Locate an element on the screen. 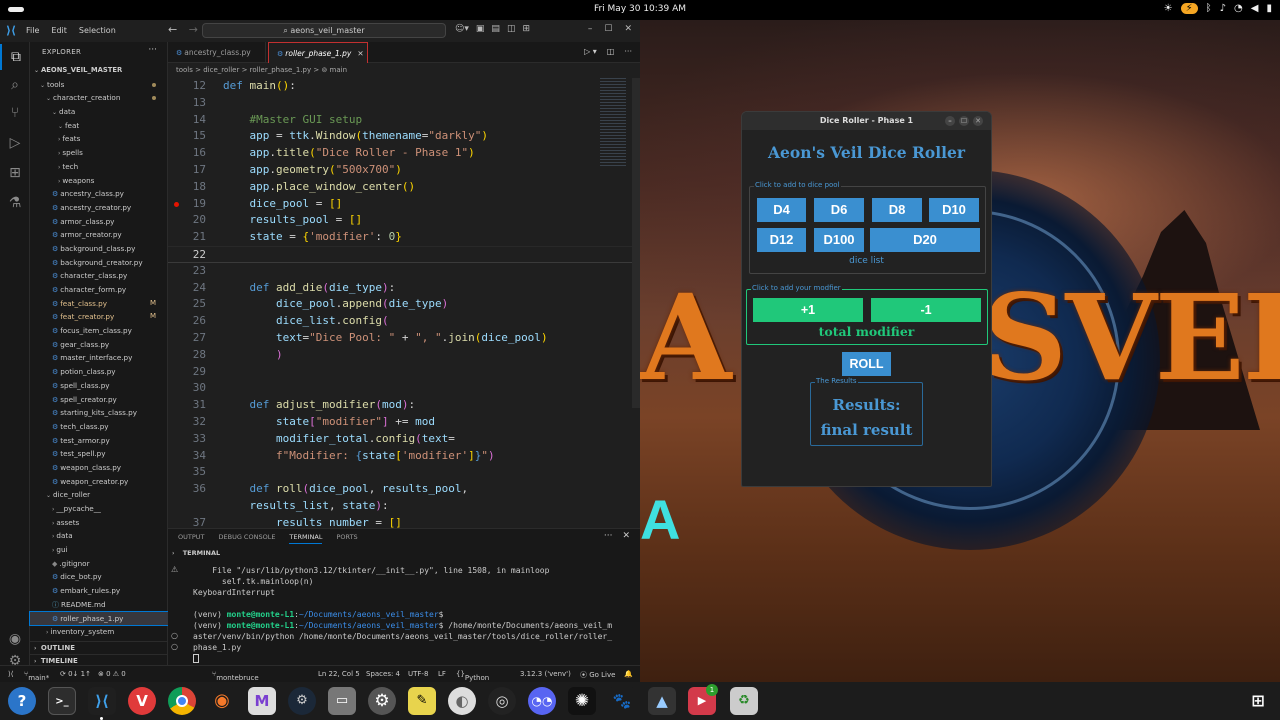 This screenshot has height=720, width=1280. d20-button: D20 is located at coordinates (925, 240).